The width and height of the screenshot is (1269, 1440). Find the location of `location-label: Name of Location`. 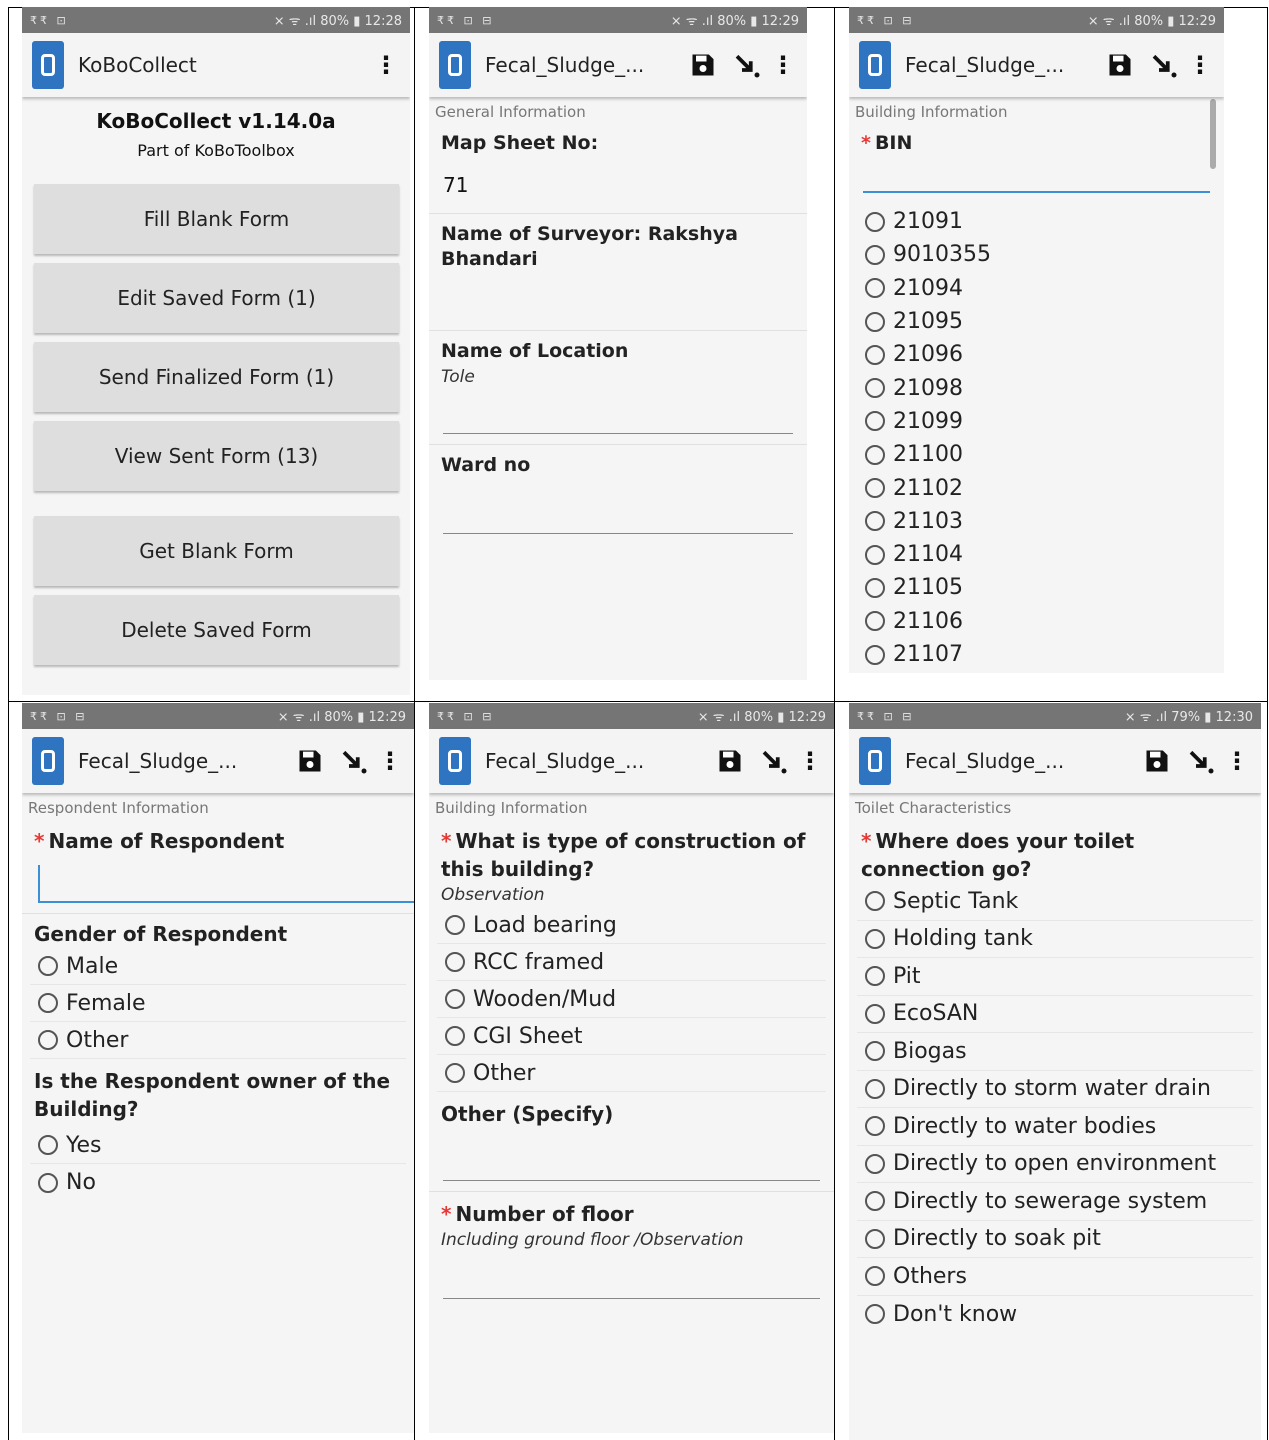

location-label: Name of Location is located at coordinates (535, 351).